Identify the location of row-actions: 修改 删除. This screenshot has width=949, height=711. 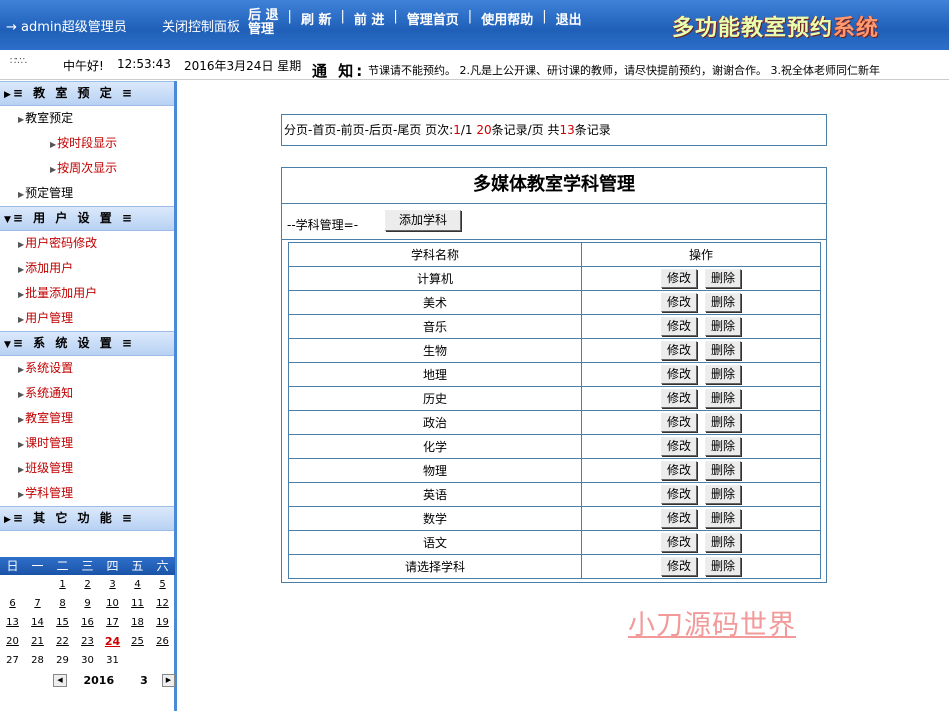
(701, 398).